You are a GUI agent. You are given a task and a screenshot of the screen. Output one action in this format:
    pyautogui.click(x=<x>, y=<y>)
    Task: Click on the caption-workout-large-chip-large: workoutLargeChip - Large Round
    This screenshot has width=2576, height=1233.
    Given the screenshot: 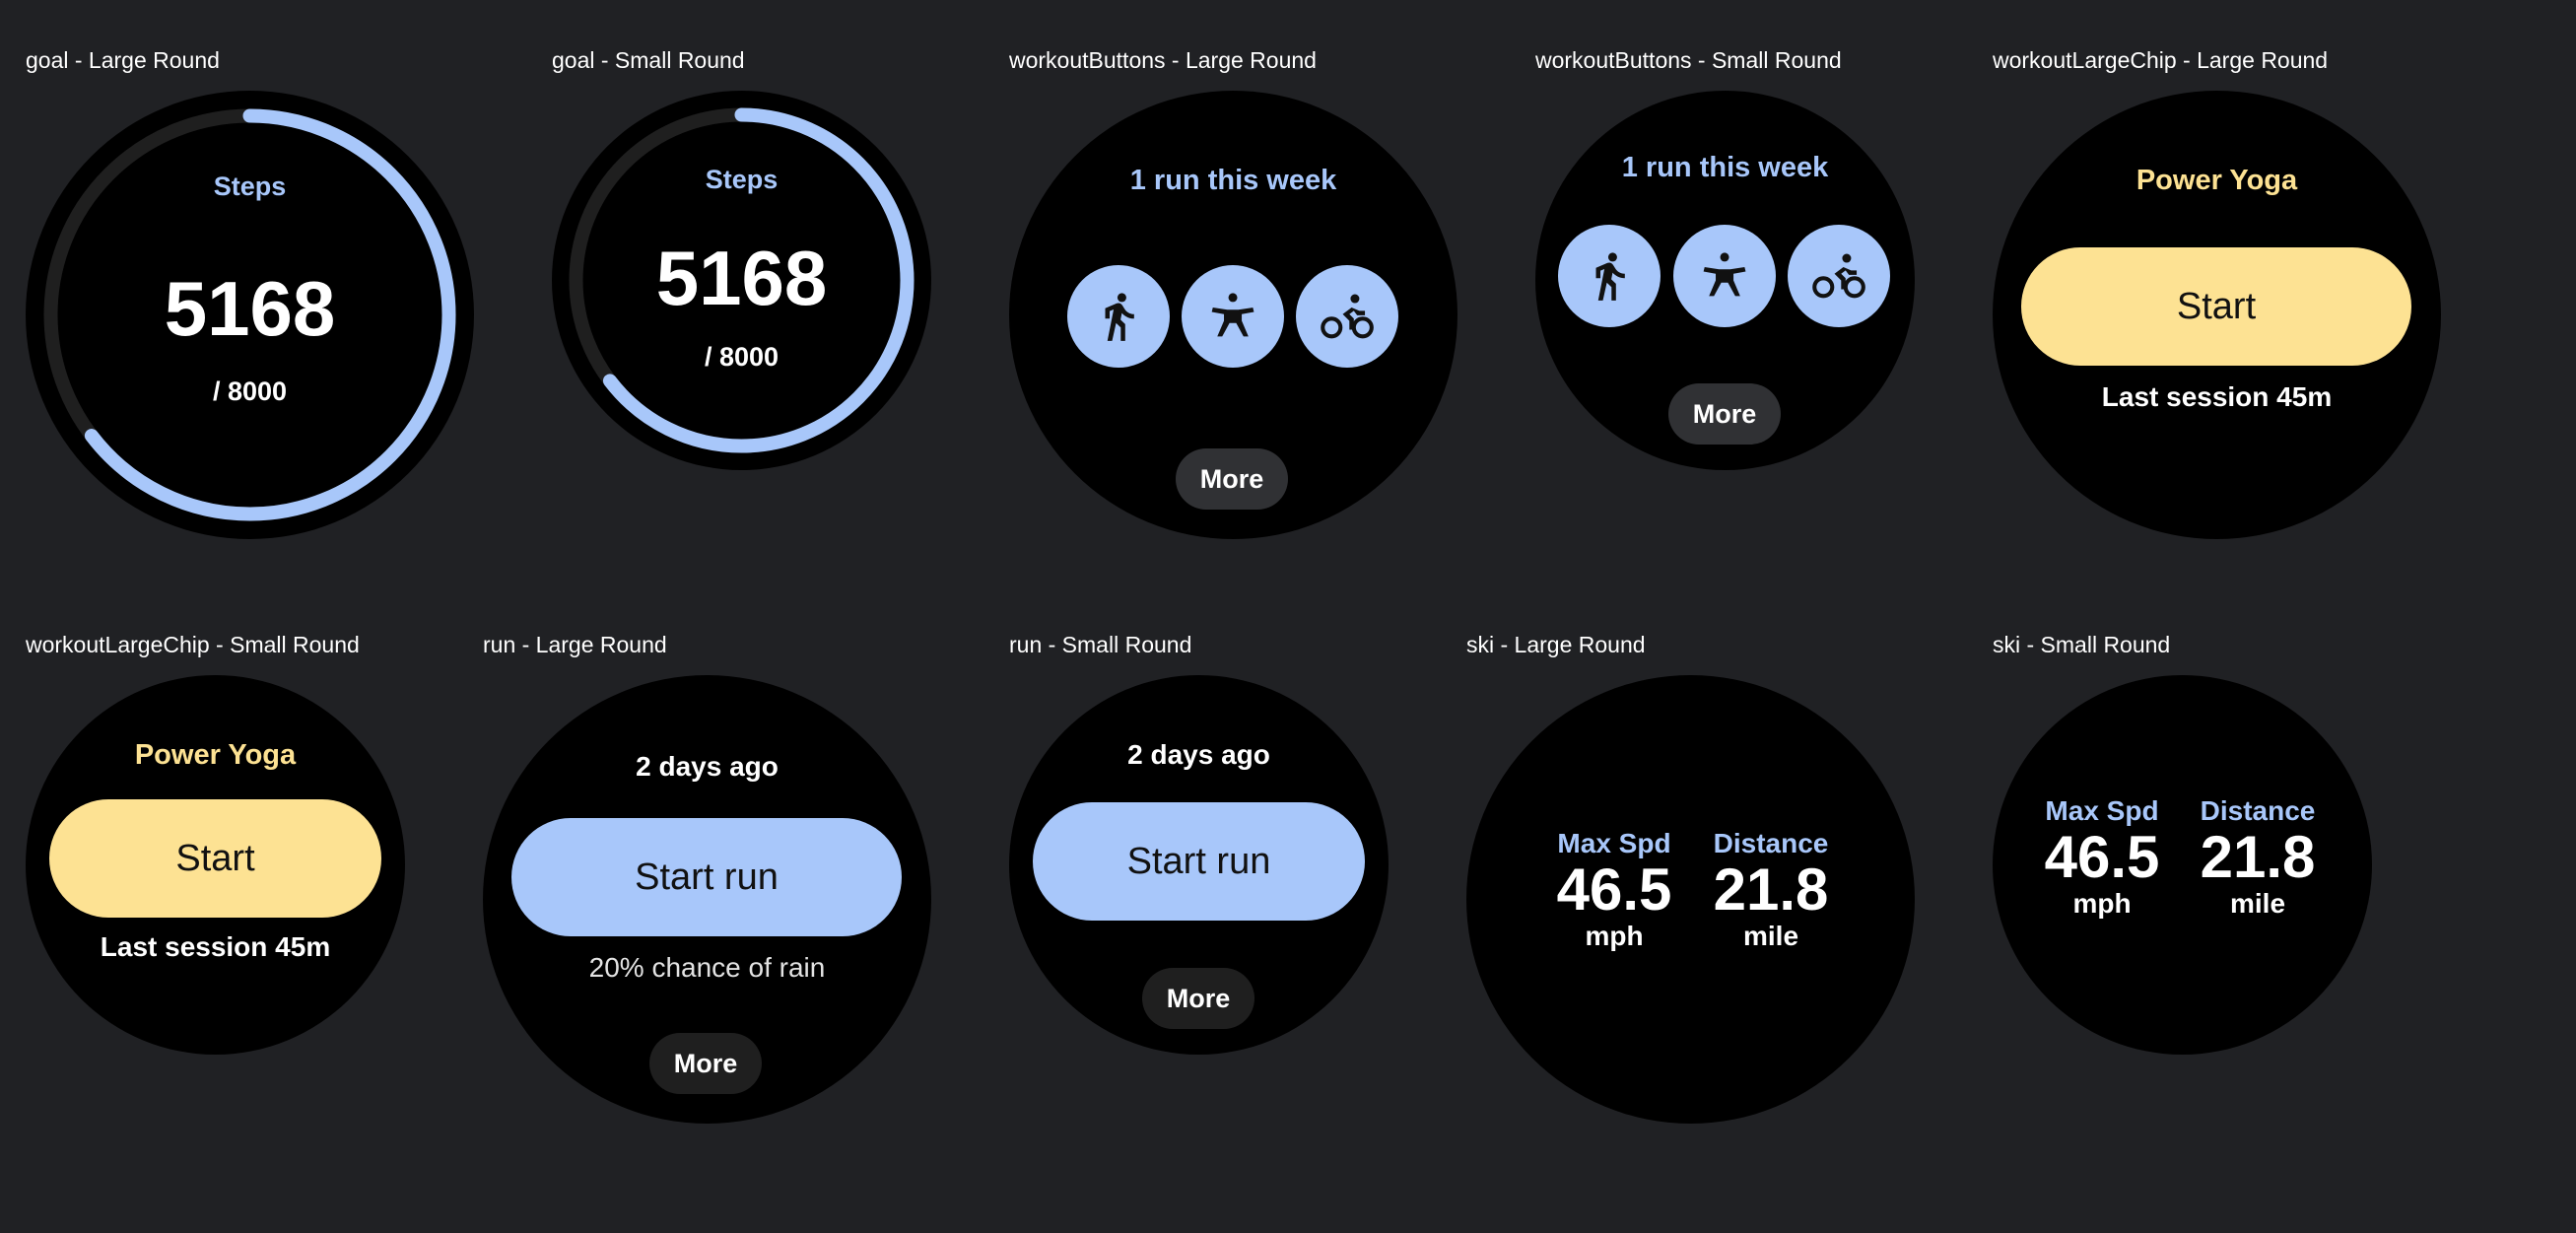 What is the action you would take?
    pyautogui.click(x=2161, y=60)
    